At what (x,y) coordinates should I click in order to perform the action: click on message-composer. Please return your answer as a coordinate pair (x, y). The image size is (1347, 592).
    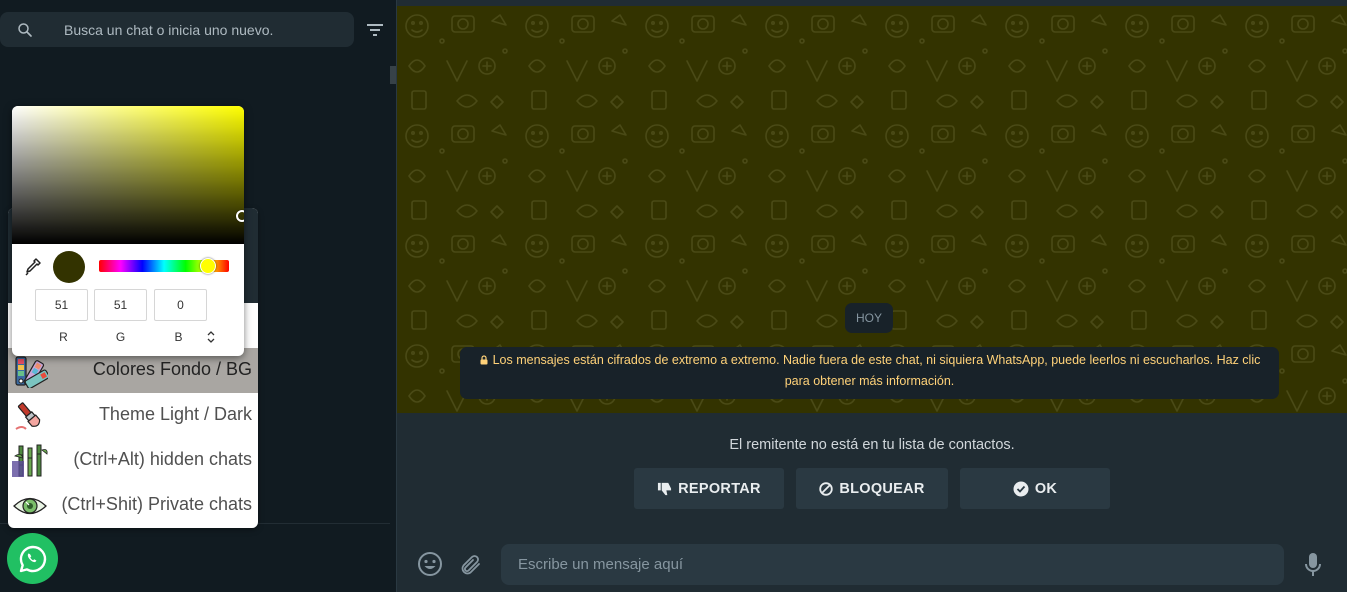
    Looking at the image, I should click on (872, 562).